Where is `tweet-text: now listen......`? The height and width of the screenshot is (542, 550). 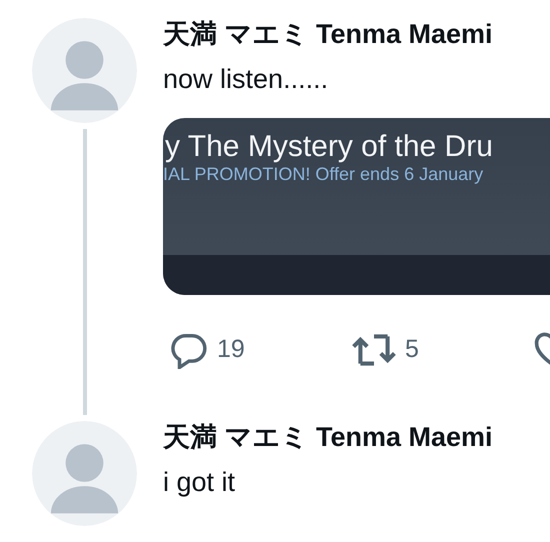
tweet-text: now listen...... is located at coordinates (245, 79).